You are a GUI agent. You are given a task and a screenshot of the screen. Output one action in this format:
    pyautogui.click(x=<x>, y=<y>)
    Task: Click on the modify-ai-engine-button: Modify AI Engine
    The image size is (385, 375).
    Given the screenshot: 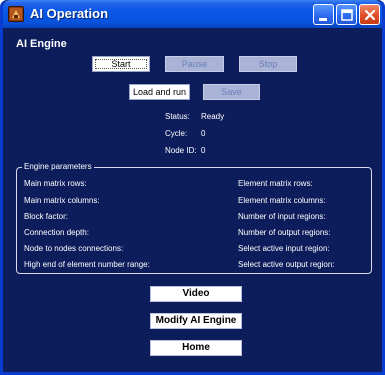 What is the action you would take?
    pyautogui.click(x=196, y=321)
    